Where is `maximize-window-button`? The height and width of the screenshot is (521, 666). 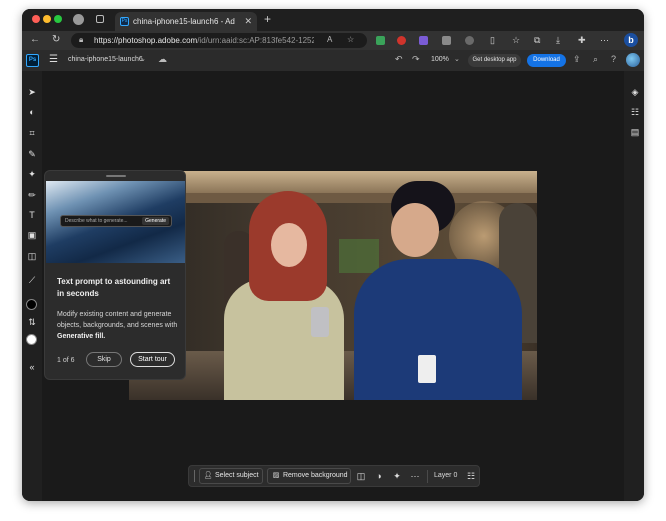
maximize-window-button is located at coordinates (58, 19).